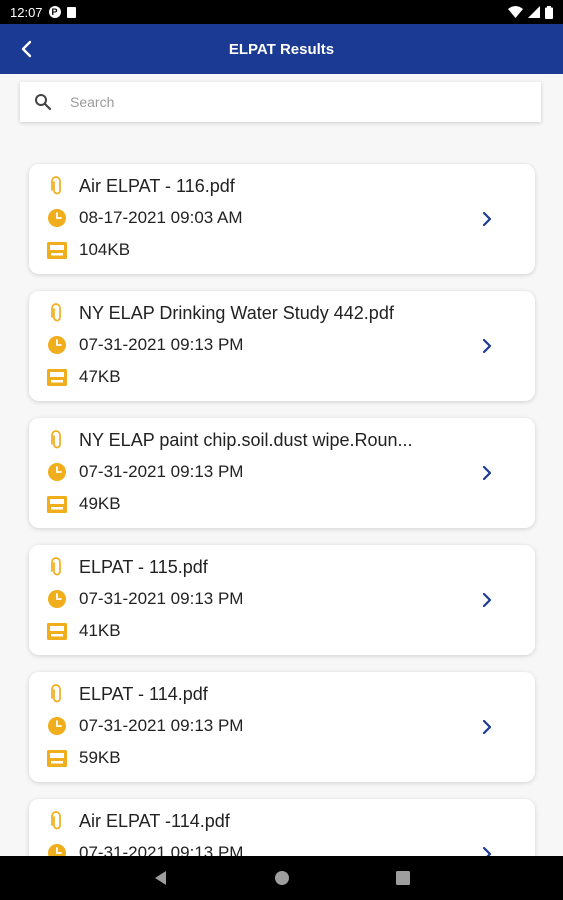  Describe the element at coordinates (161, 217) in the screenshot. I see `file-date: 08-17-2021 09:03 AM` at that location.